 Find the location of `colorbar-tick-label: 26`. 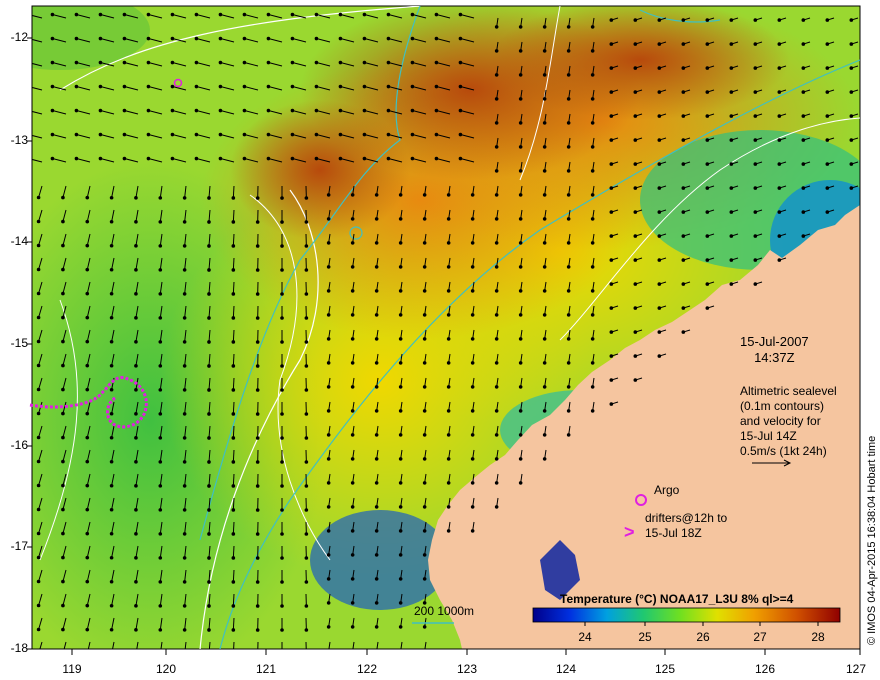

colorbar-tick-label: 26 is located at coordinates (703, 637).